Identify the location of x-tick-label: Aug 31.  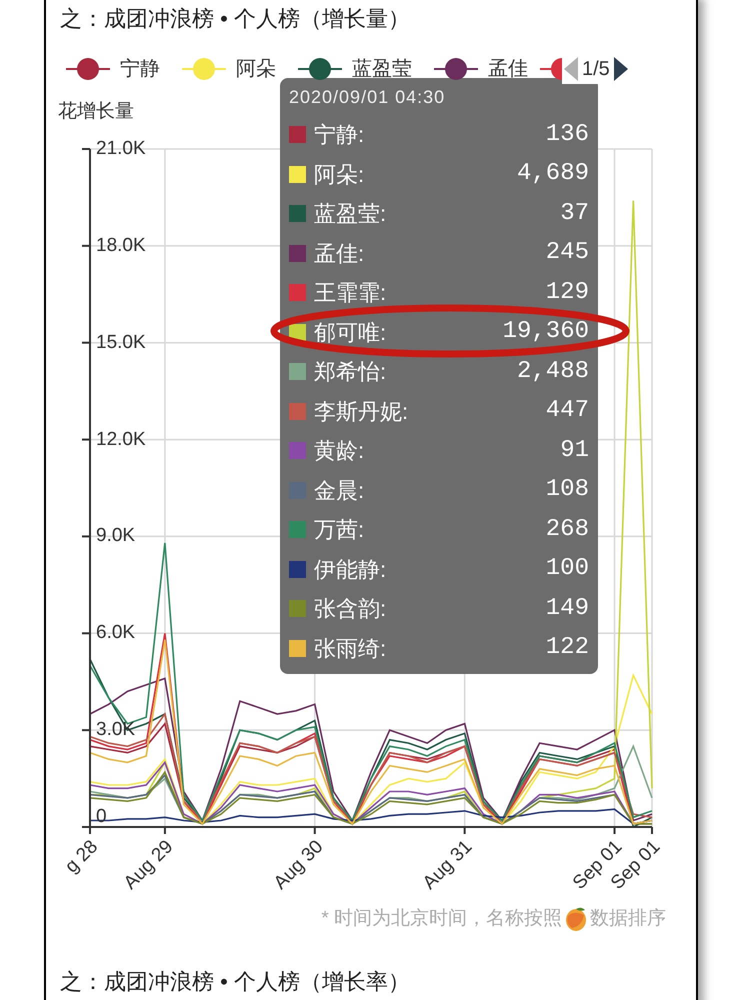
(448, 865).